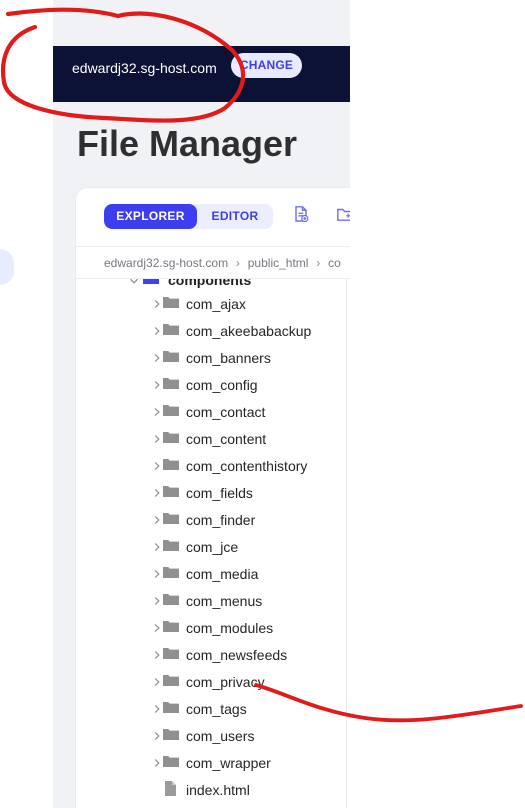 The width and height of the screenshot is (525, 808). I want to click on tree-item: com_jce, so click(211, 547).